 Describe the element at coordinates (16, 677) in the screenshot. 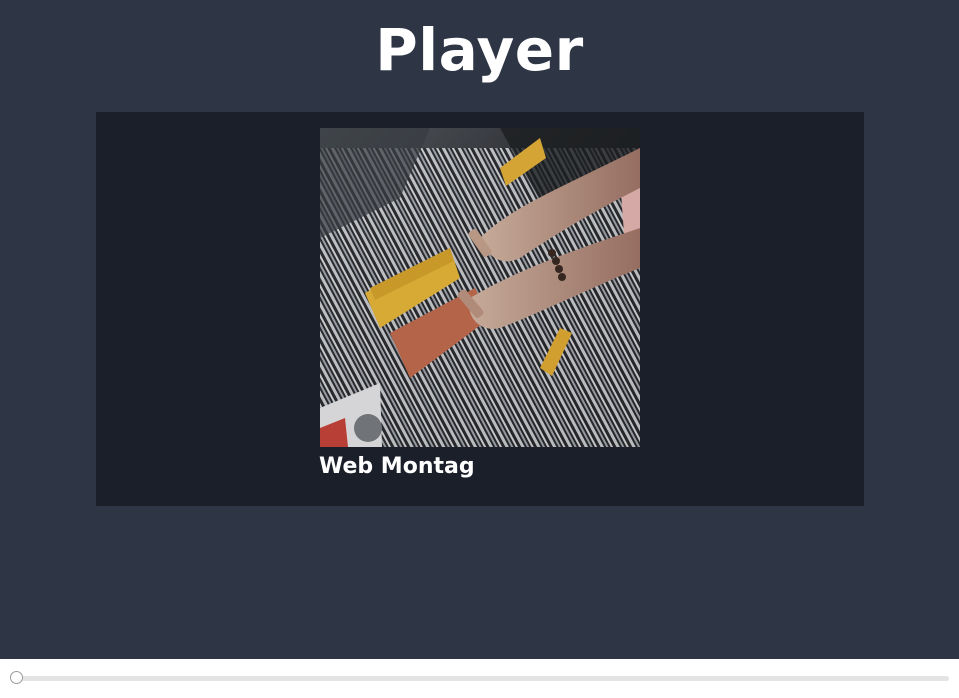

I see `seek-handle` at that location.